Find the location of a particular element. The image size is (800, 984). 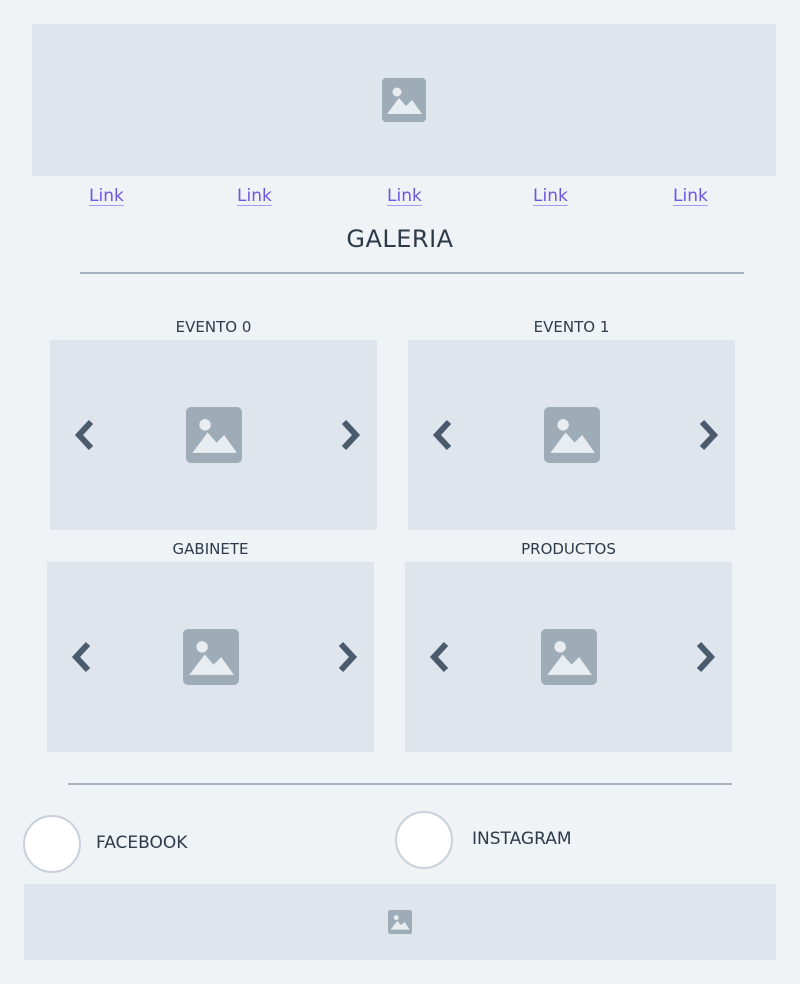

nav-link-4: Link is located at coordinates (550, 196).